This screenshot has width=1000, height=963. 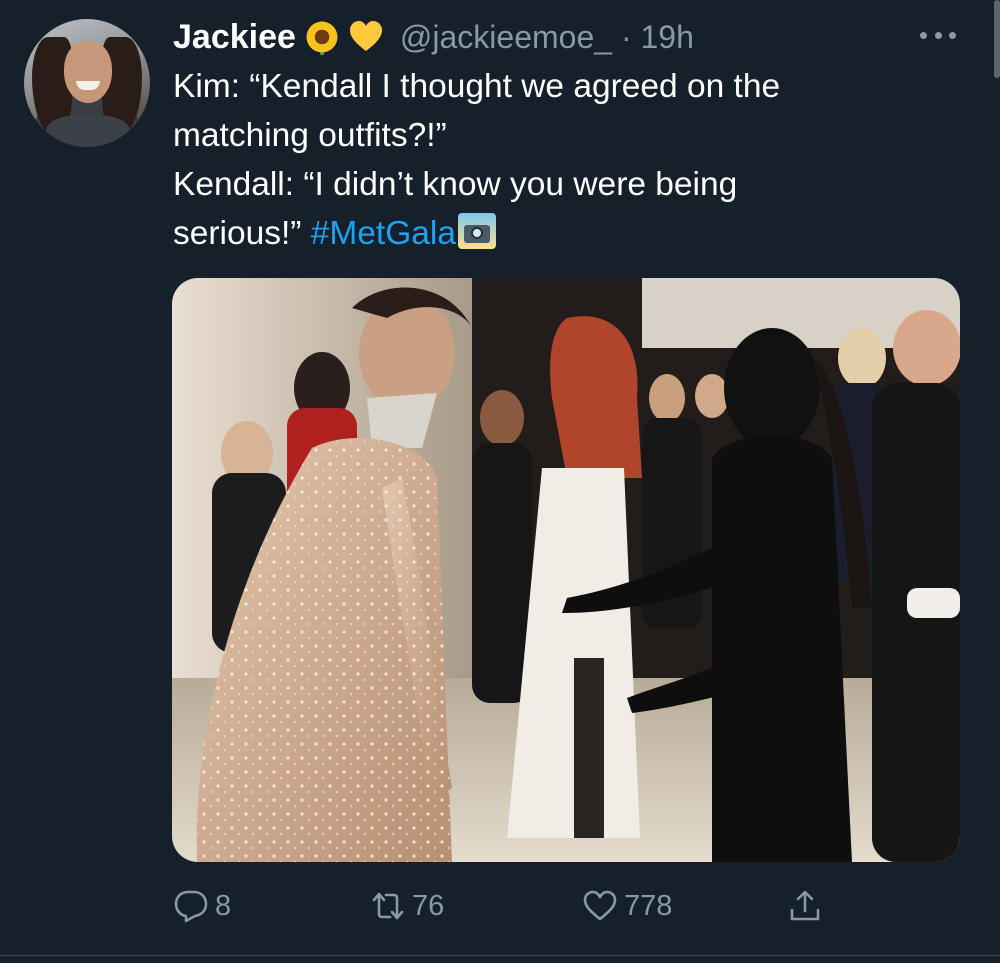 What do you see at coordinates (500, 955) in the screenshot?
I see `divider` at bounding box center [500, 955].